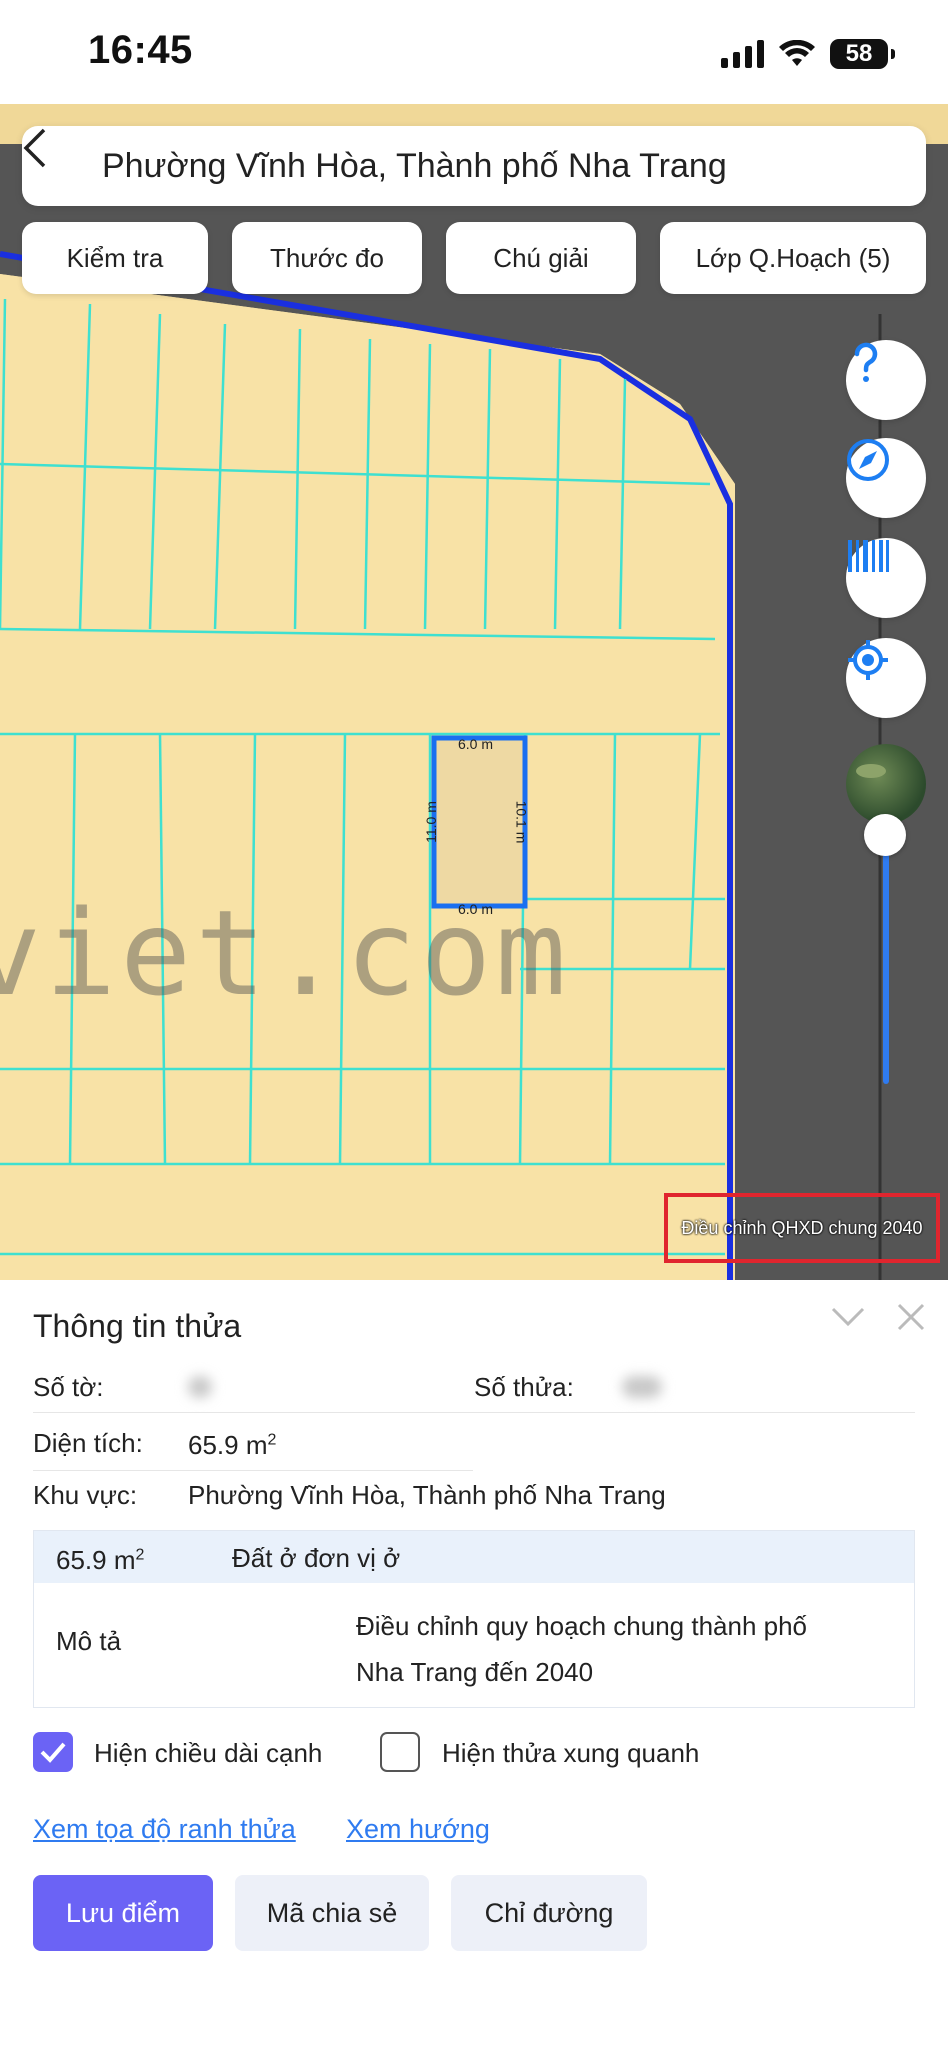  What do you see at coordinates (62, 166) in the screenshot?
I see `back-button` at bounding box center [62, 166].